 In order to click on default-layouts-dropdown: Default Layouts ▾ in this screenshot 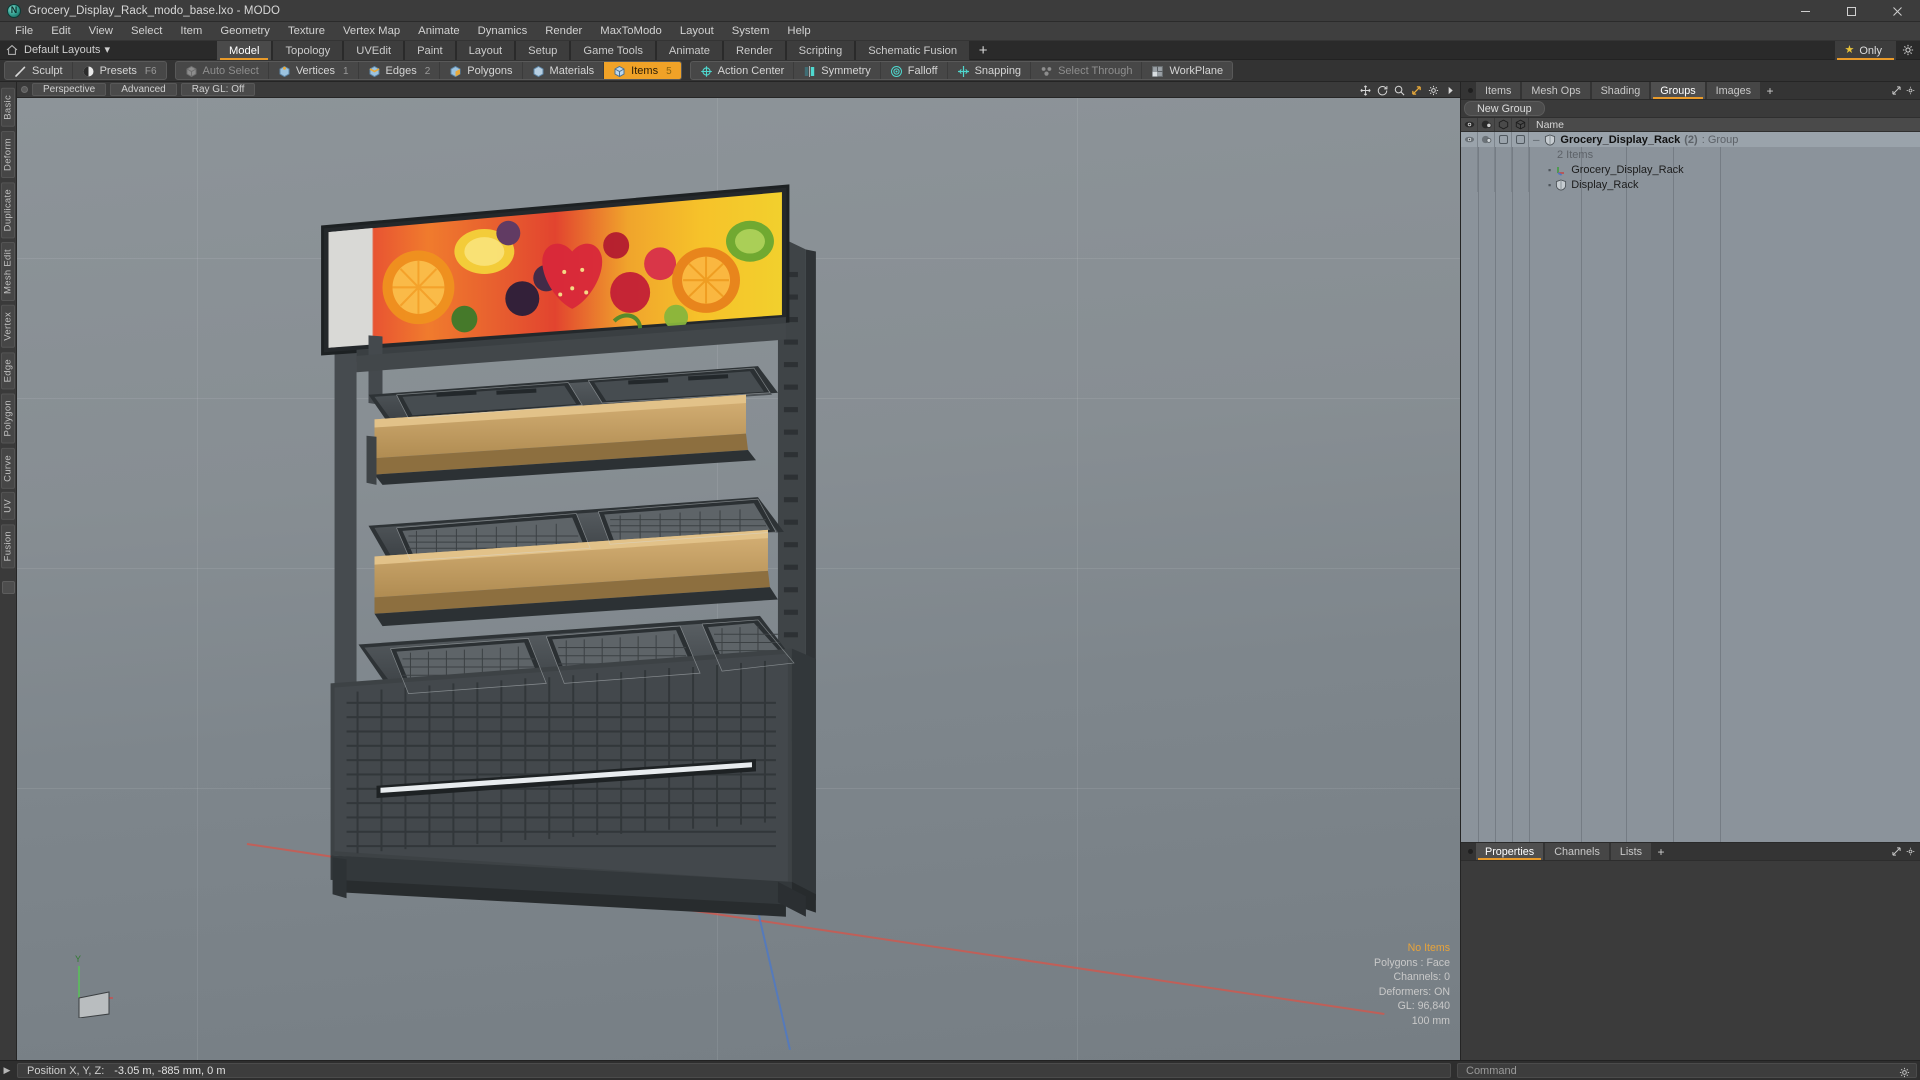, I will do `click(69, 50)`.